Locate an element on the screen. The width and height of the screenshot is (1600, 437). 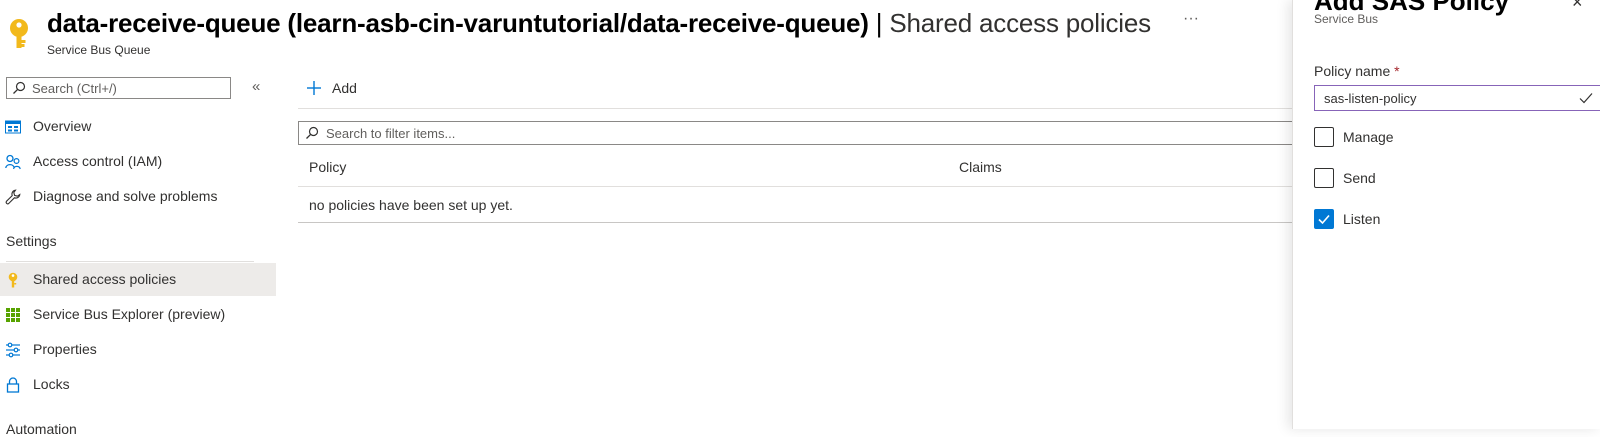
sidebar-item-properties: Properties is located at coordinates (138, 349).